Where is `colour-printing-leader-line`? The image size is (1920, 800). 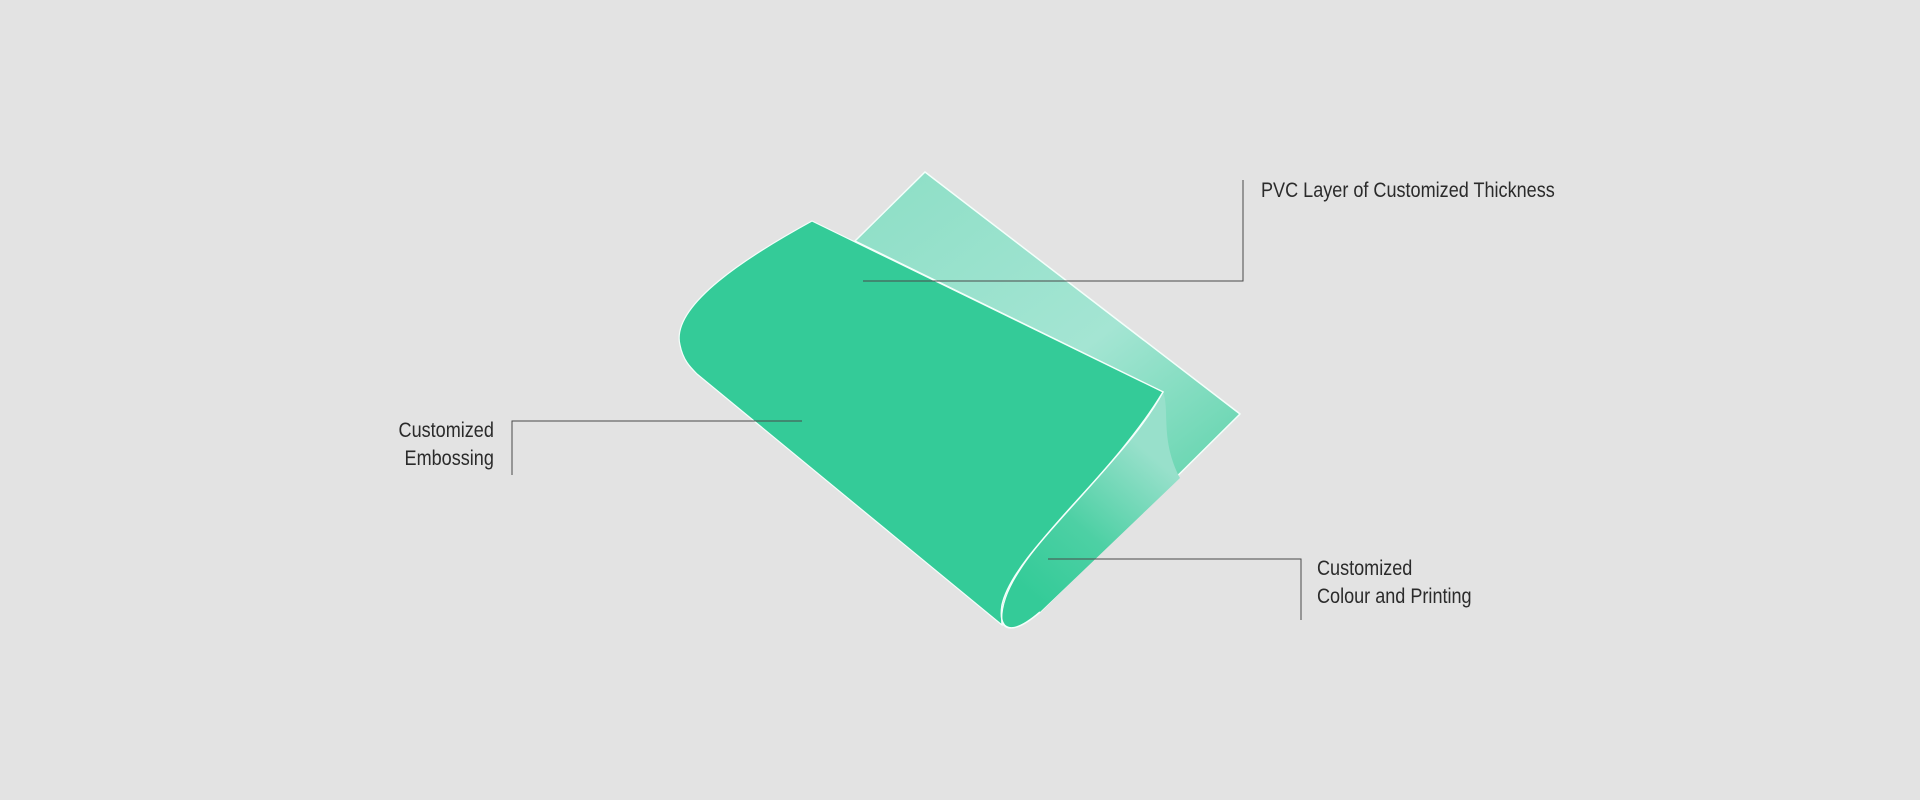 colour-printing-leader-line is located at coordinates (1175, 589).